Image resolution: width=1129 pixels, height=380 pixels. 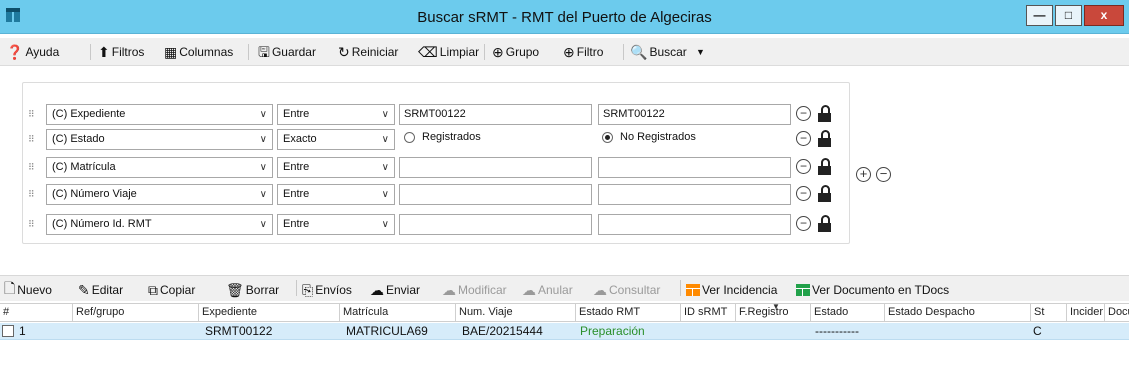 I want to click on row-checkbox, so click(x=8, y=331).